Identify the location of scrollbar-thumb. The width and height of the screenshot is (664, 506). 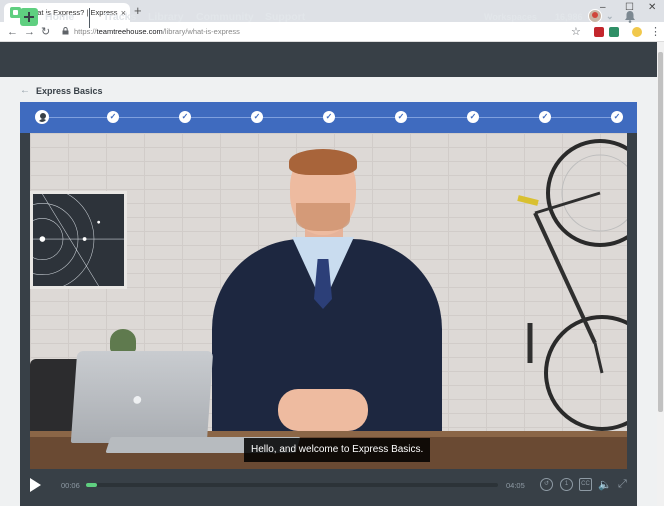
(660, 232).